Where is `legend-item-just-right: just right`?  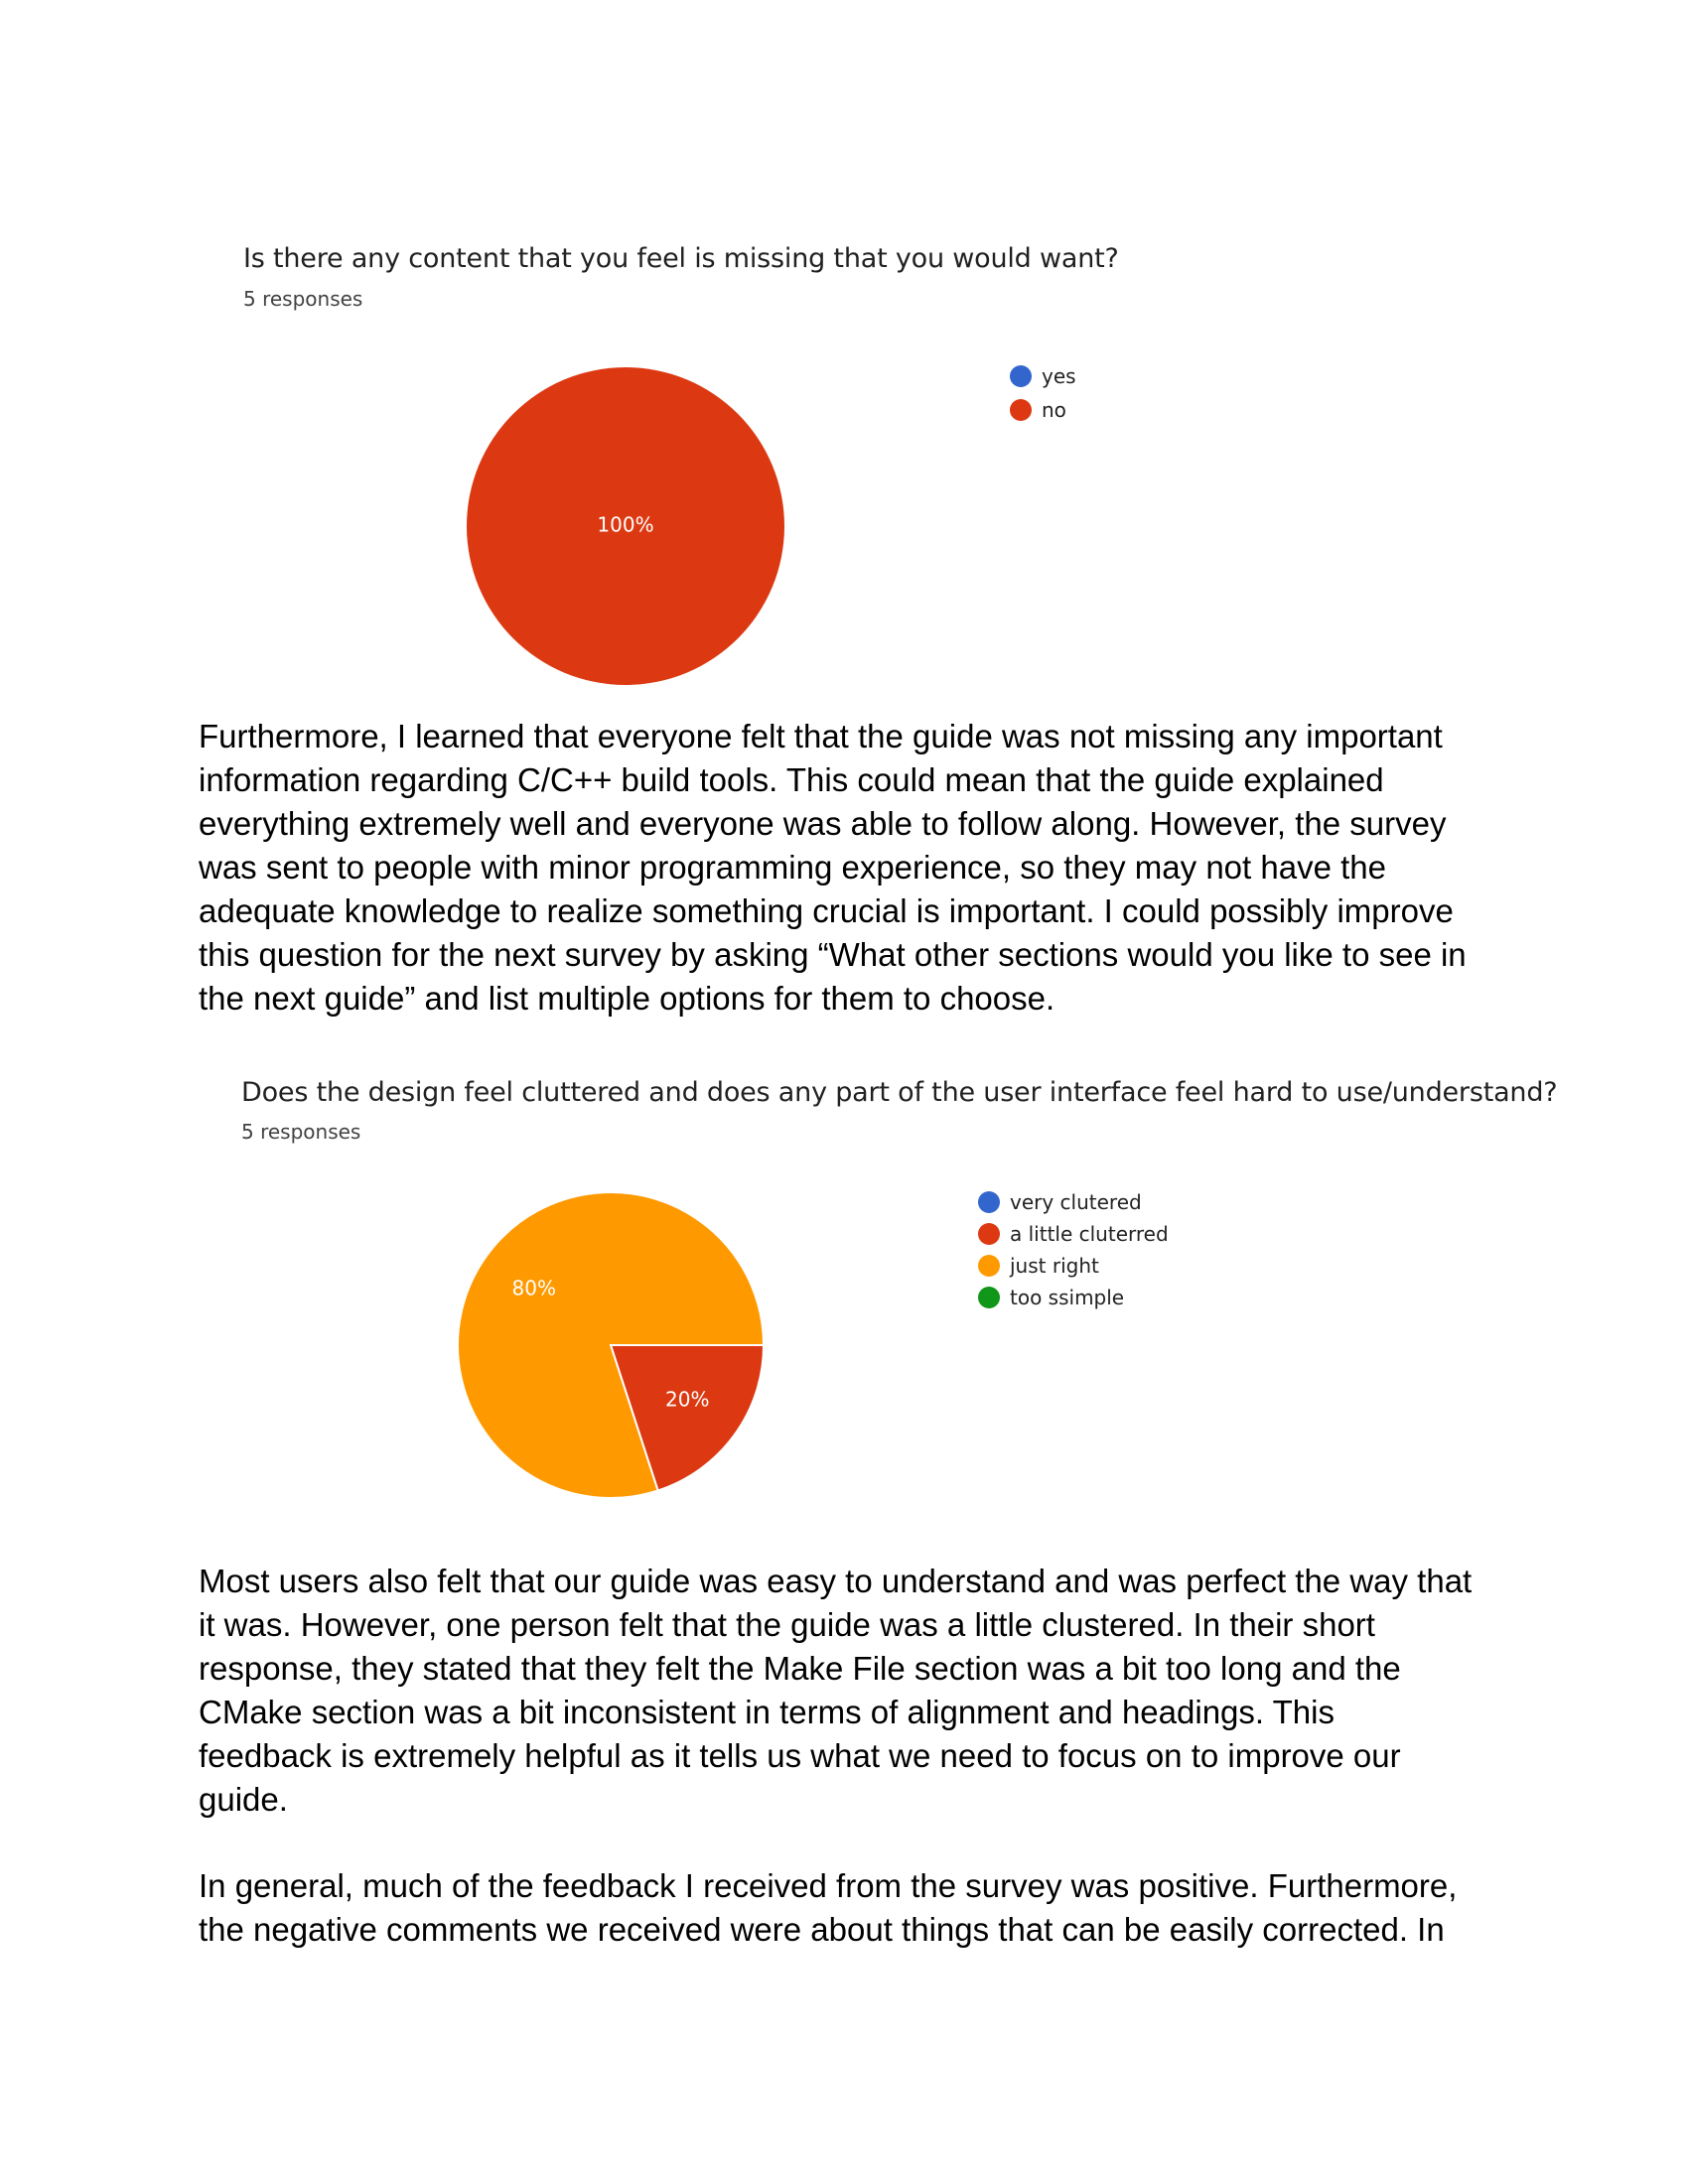 legend-item-just-right: just right is located at coordinates (1038, 1266).